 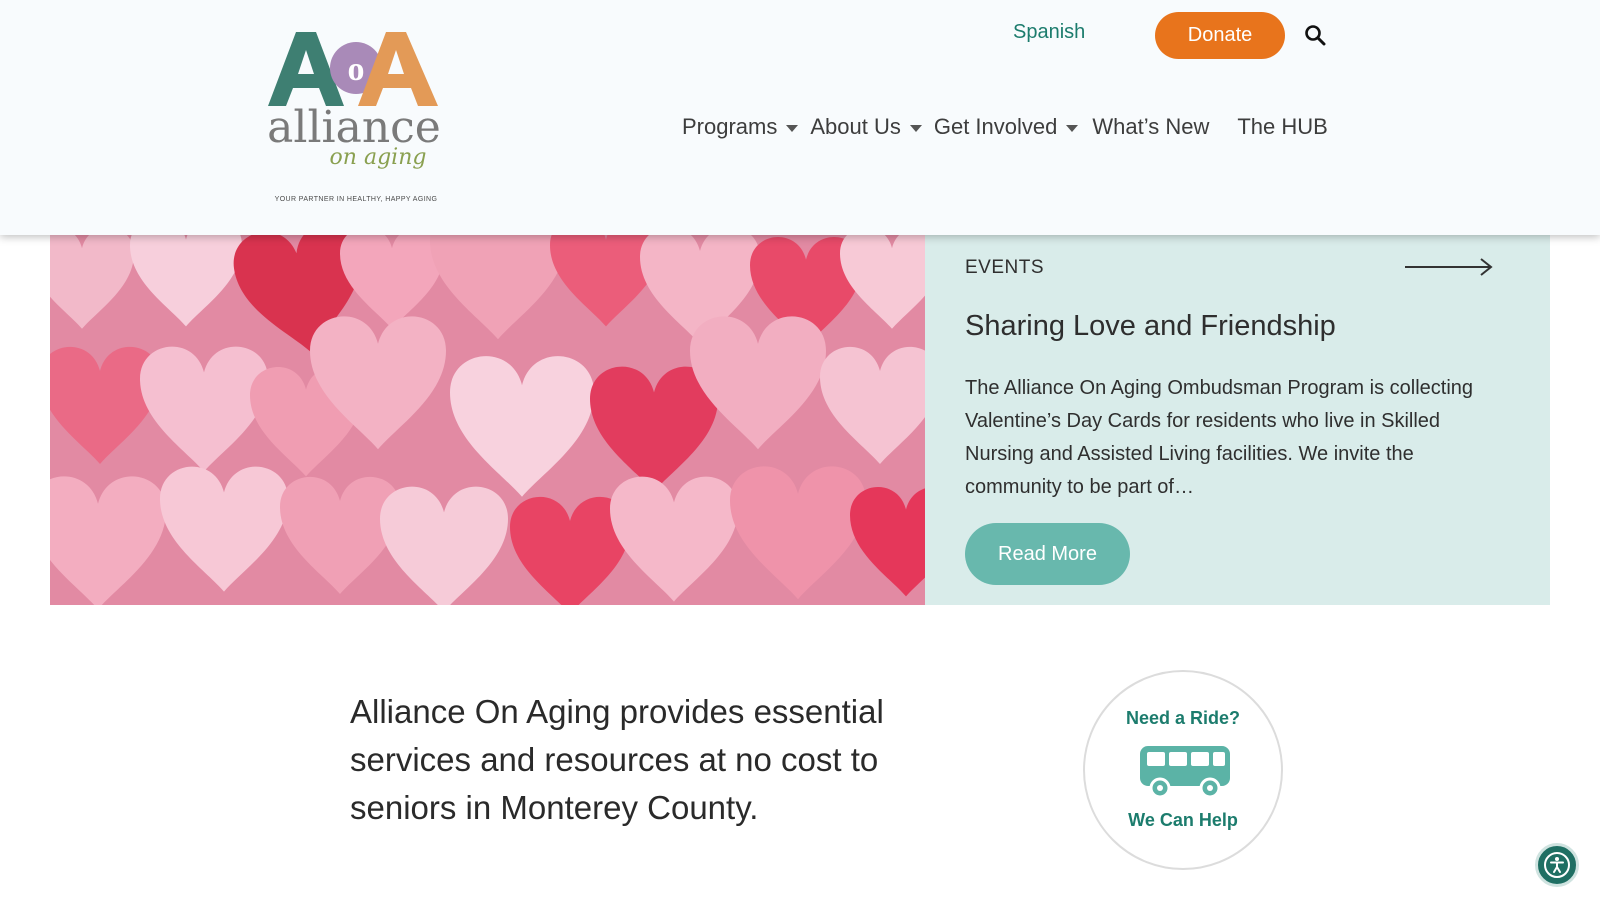 What do you see at coordinates (1220, 35) in the screenshot?
I see `donate-button: Donate` at bounding box center [1220, 35].